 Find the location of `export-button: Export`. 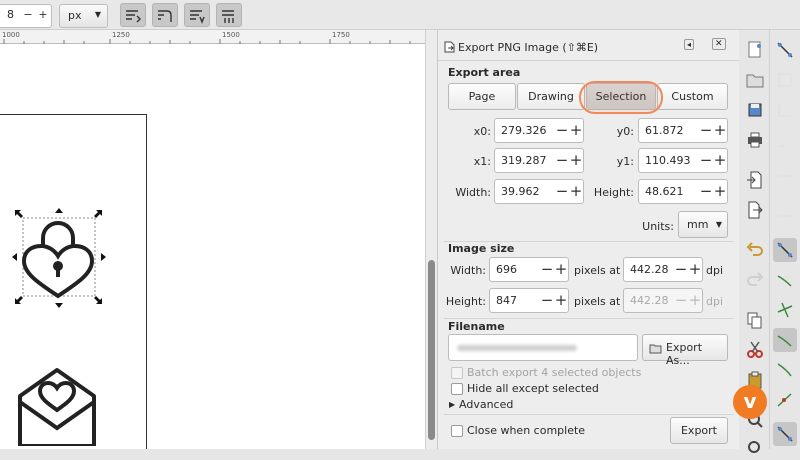

export-button: Export is located at coordinates (699, 430).